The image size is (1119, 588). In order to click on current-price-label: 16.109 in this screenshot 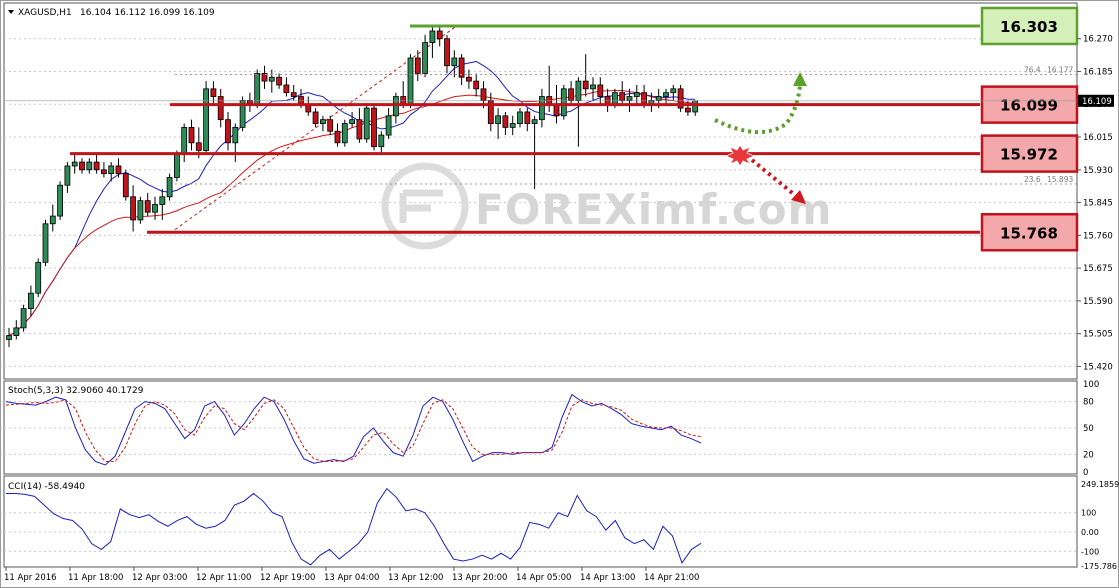, I will do `click(1097, 102)`.